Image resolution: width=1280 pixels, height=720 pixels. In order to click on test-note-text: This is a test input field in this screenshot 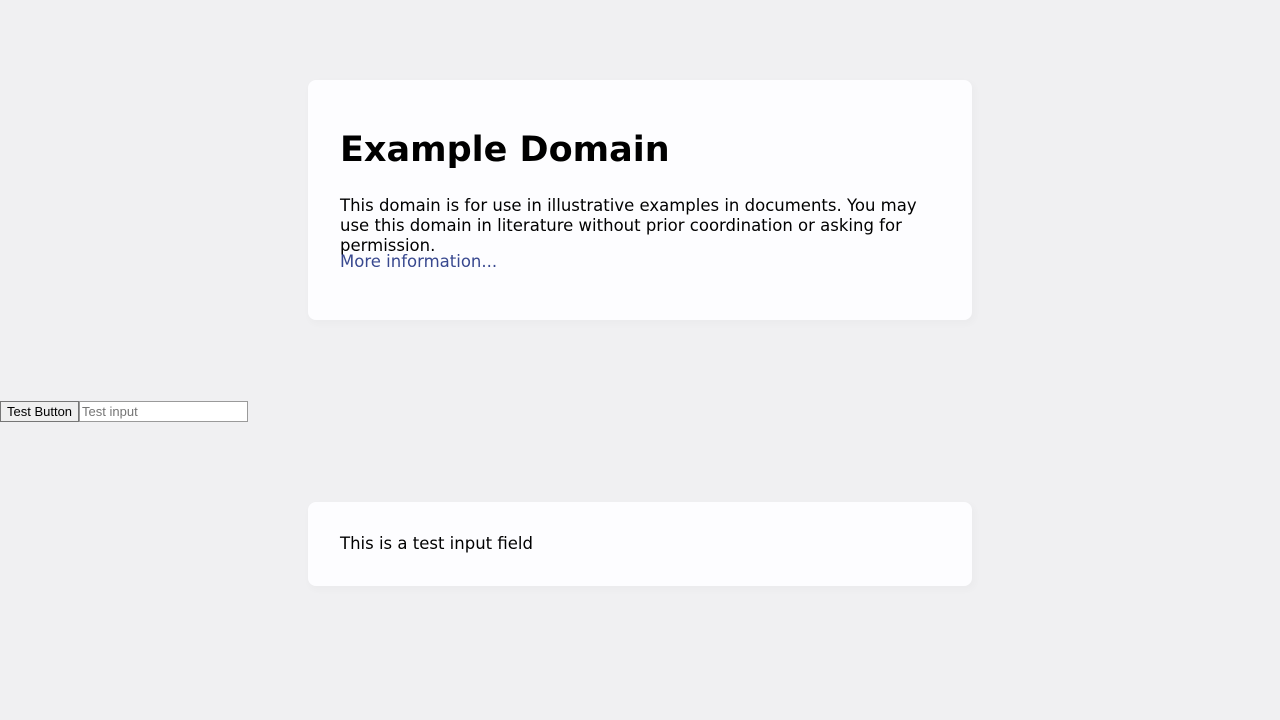, I will do `click(436, 543)`.